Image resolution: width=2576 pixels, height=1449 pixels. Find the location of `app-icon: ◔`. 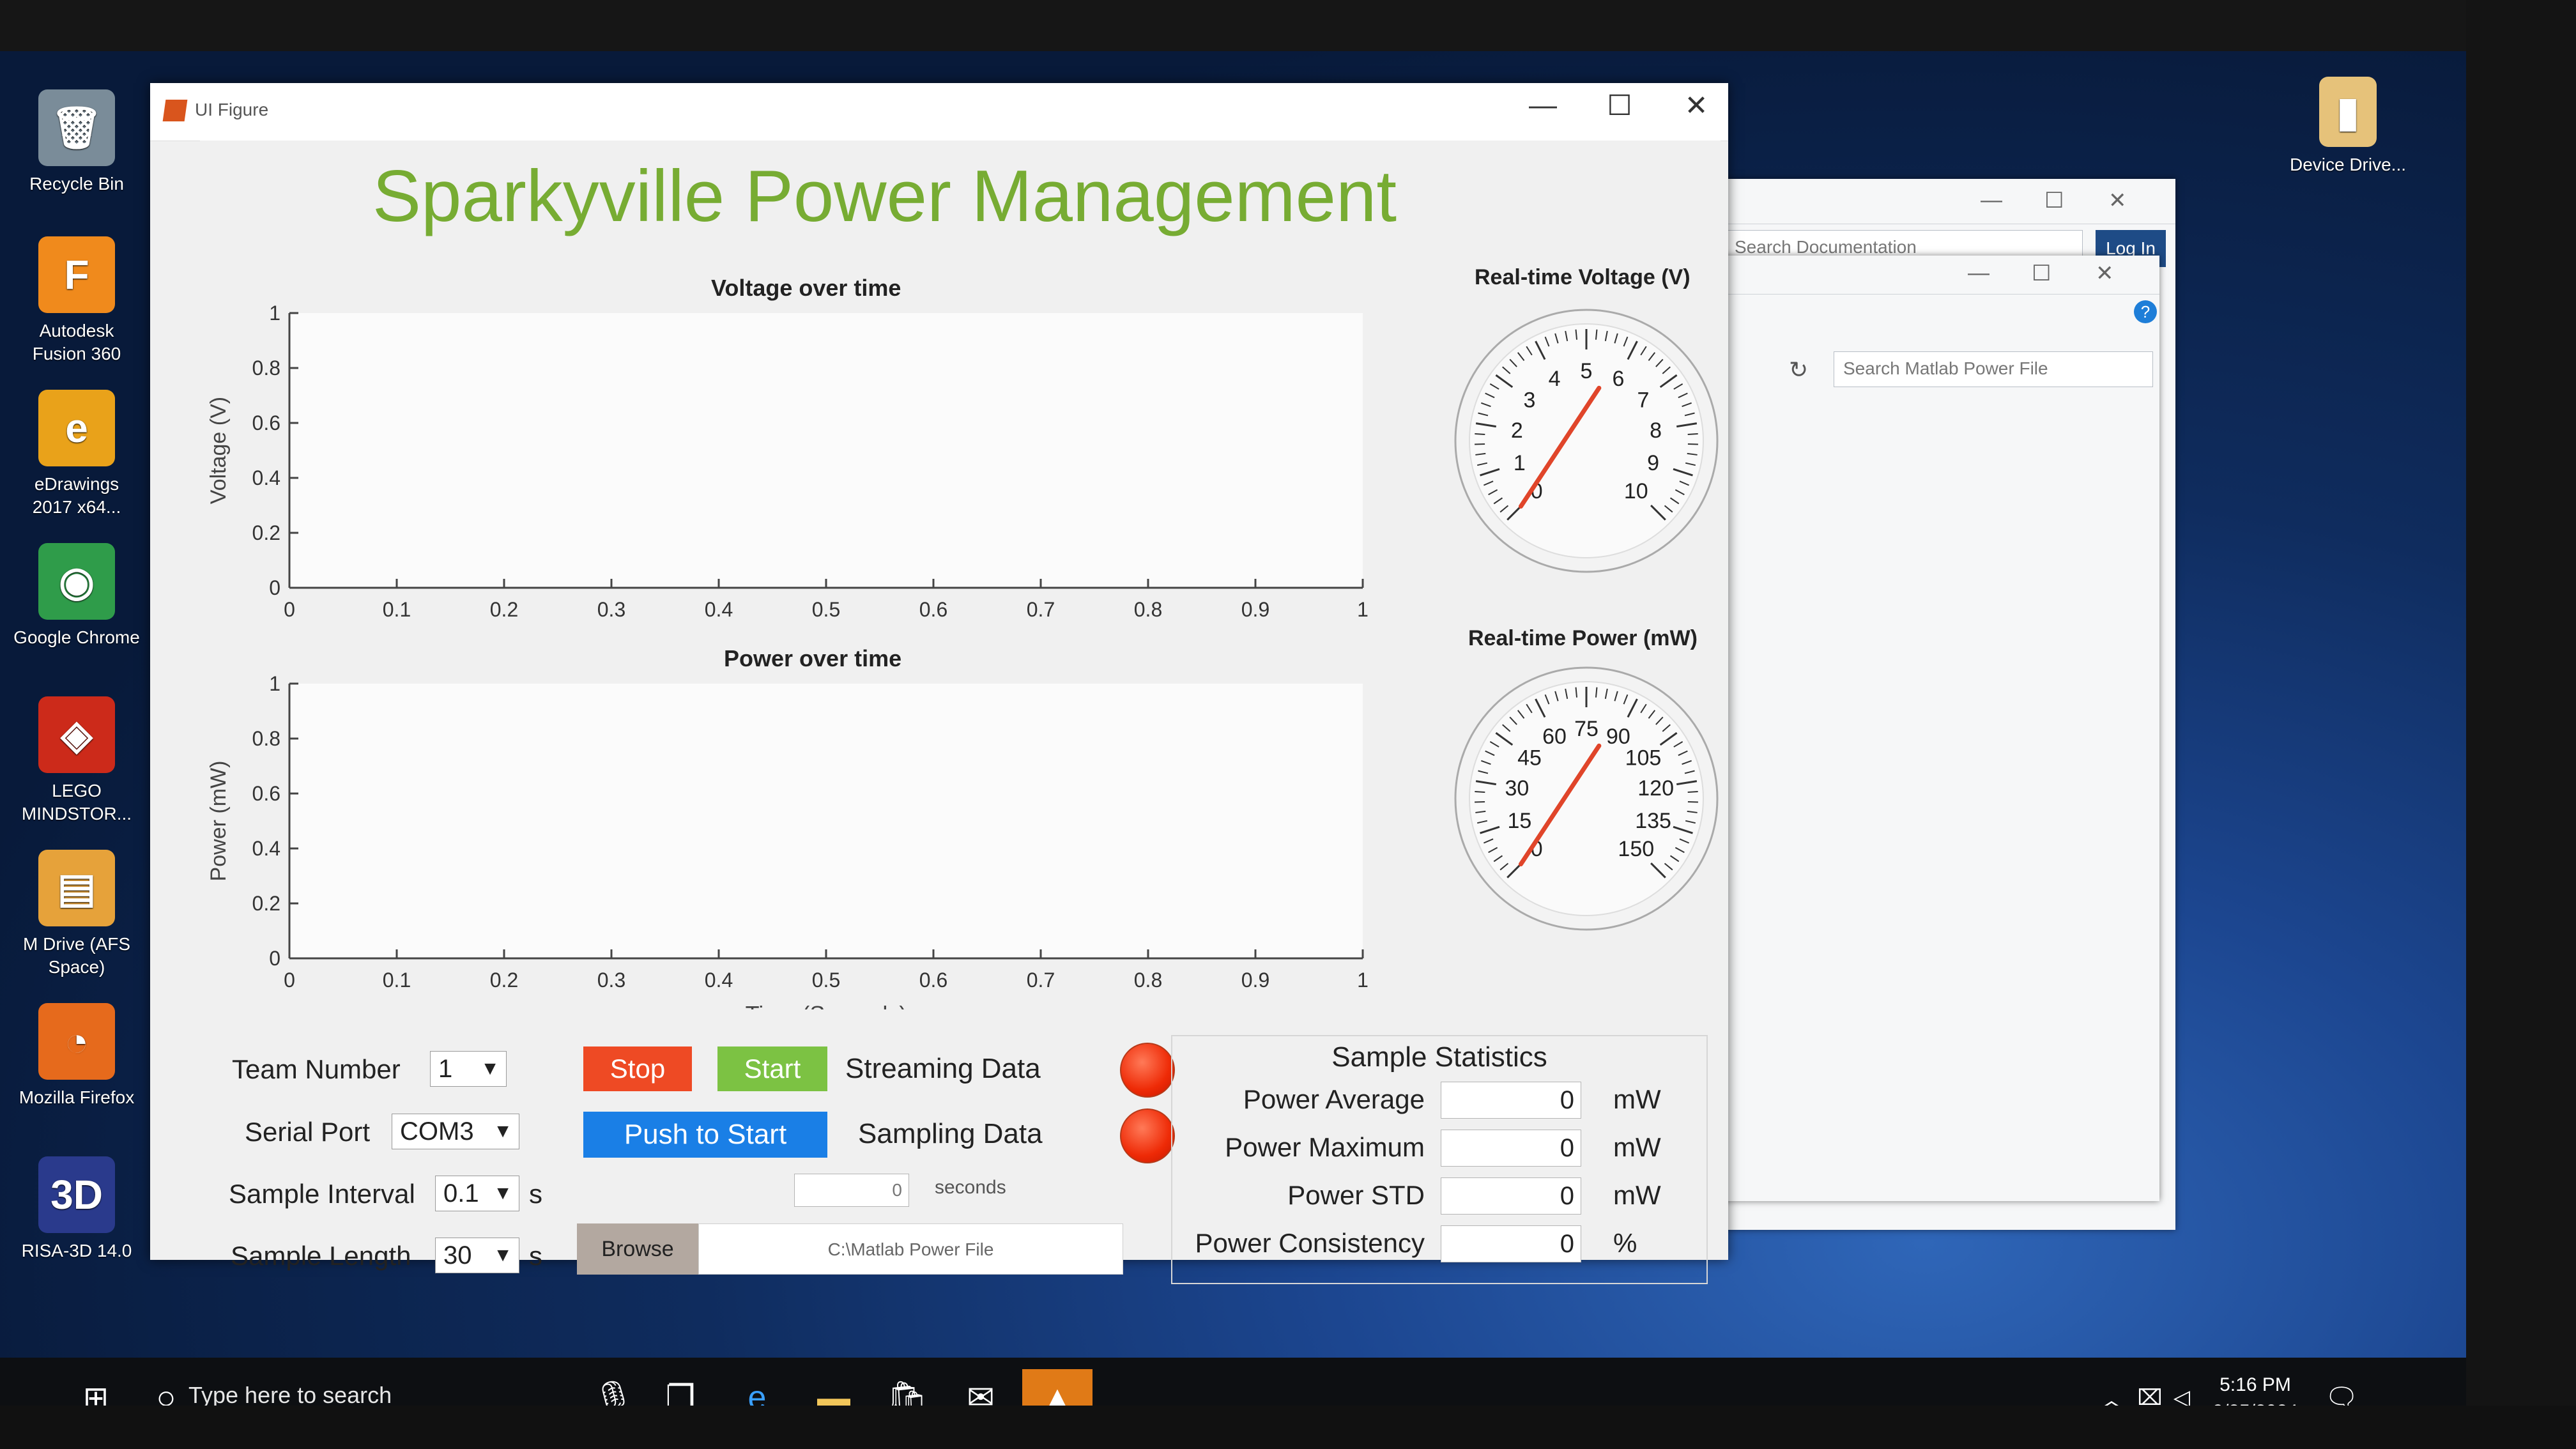

app-icon: ◔ is located at coordinates (76, 1041).